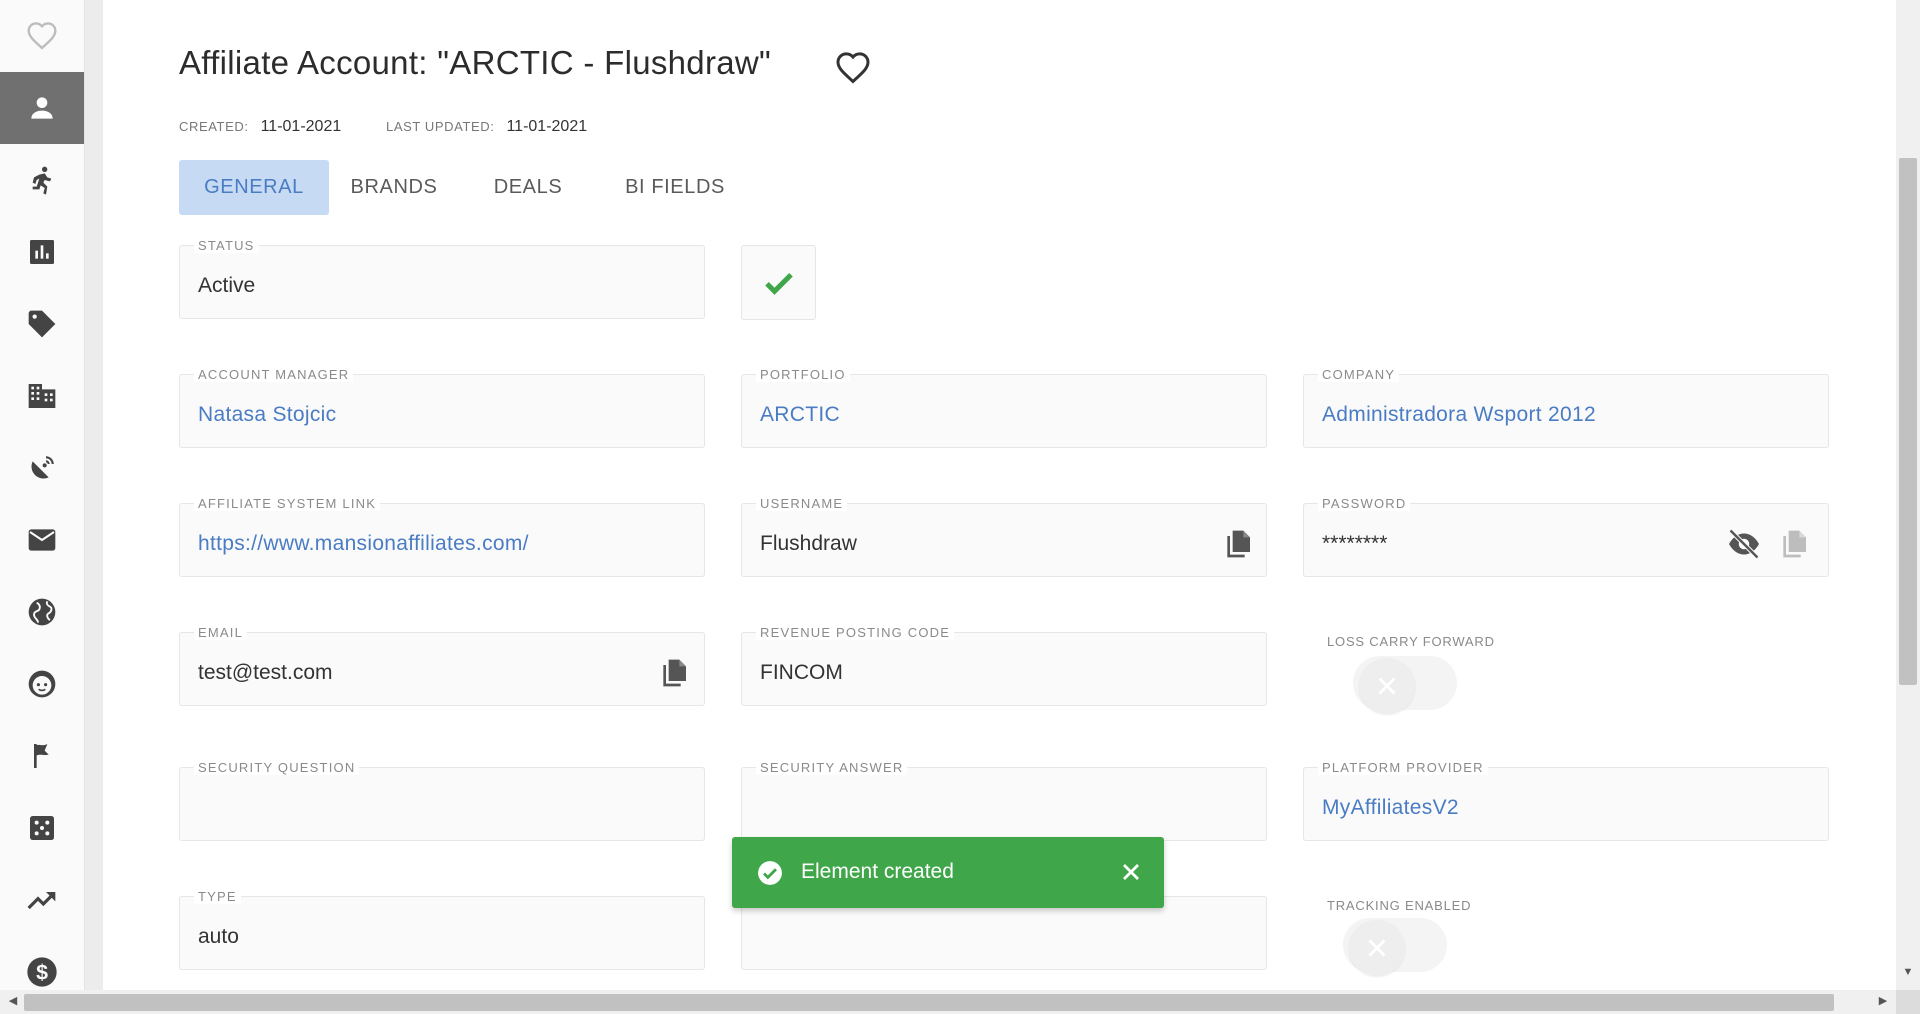 The width and height of the screenshot is (1920, 1014). I want to click on status-active-checkbox, so click(778, 282).